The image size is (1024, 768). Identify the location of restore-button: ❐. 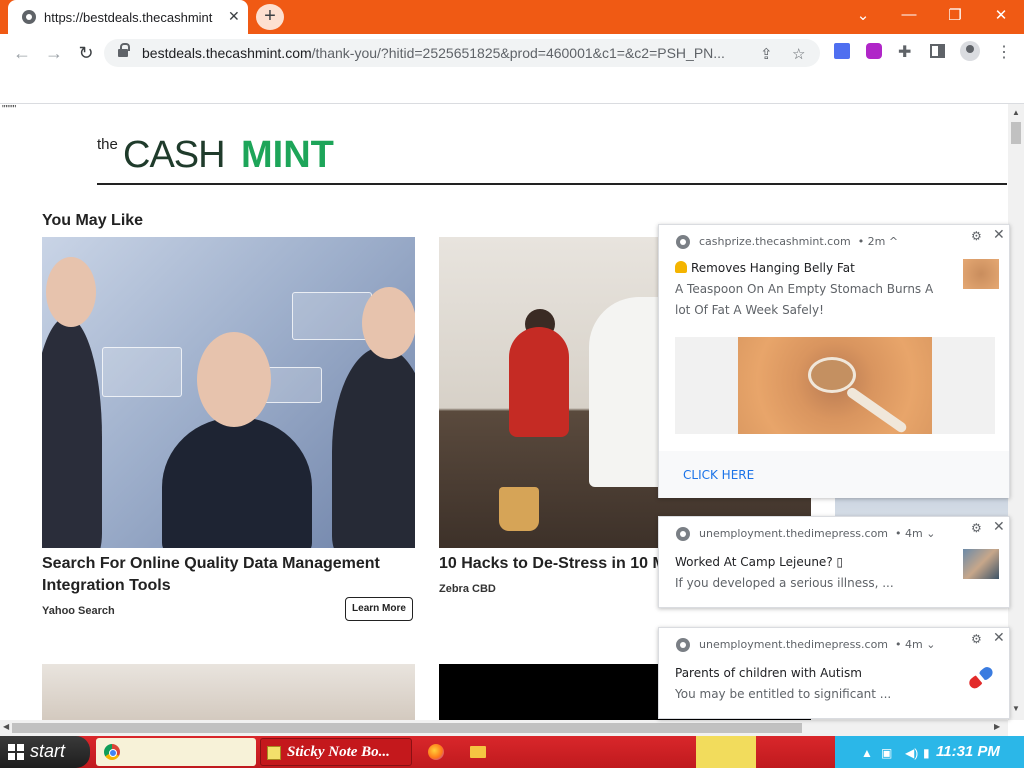
(955, 16).